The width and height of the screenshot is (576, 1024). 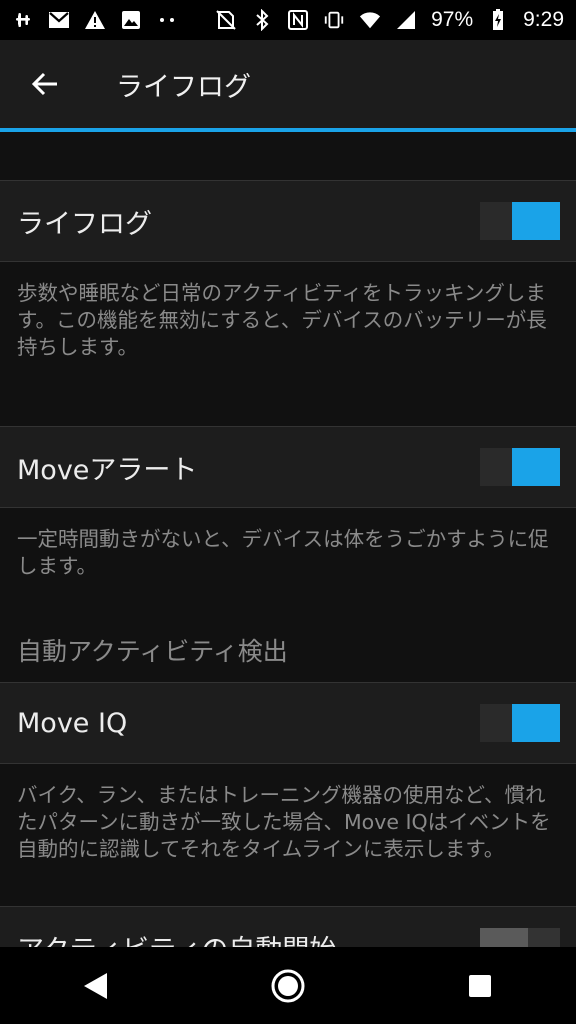 What do you see at coordinates (131, 20) in the screenshot?
I see `image-icon` at bounding box center [131, 20].